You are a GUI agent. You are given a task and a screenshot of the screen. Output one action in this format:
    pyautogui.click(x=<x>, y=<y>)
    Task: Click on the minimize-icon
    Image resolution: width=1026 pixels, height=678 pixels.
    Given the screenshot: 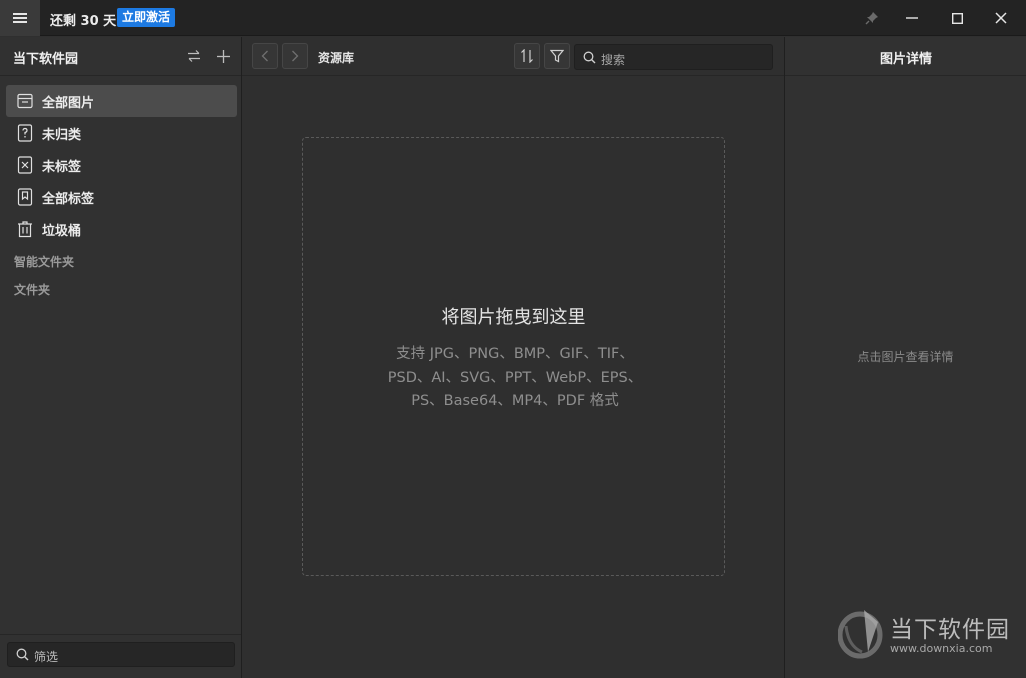 What is the action you would take?
    pyautogui.click(x=912, y=18)
    